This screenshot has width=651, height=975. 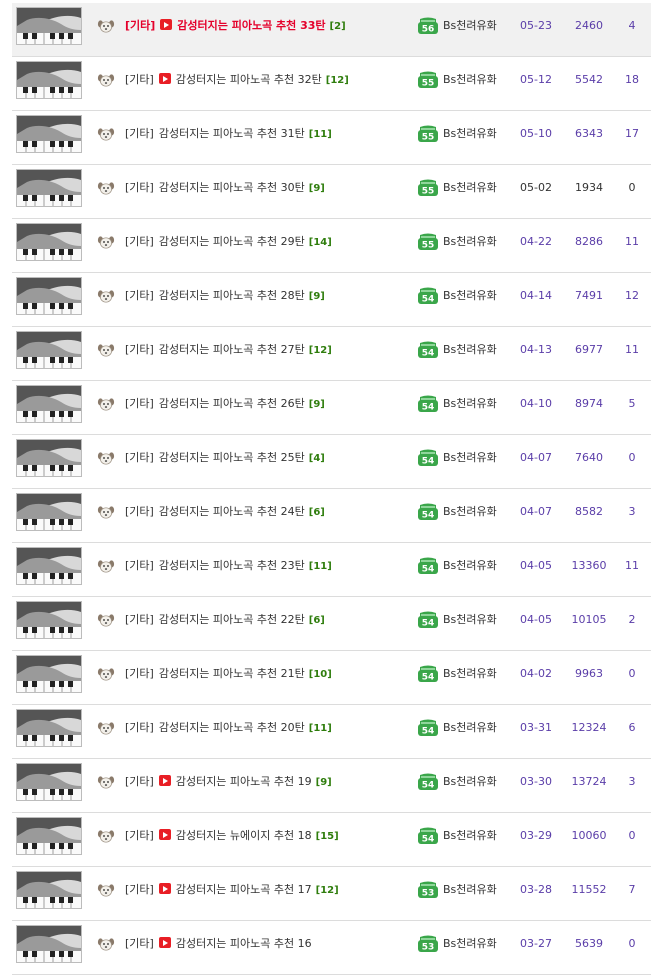 I want to click on post-title-link: [기타] 감성터지는 피아노곡 추천 22탄 [6], so click(x=225, y=620).